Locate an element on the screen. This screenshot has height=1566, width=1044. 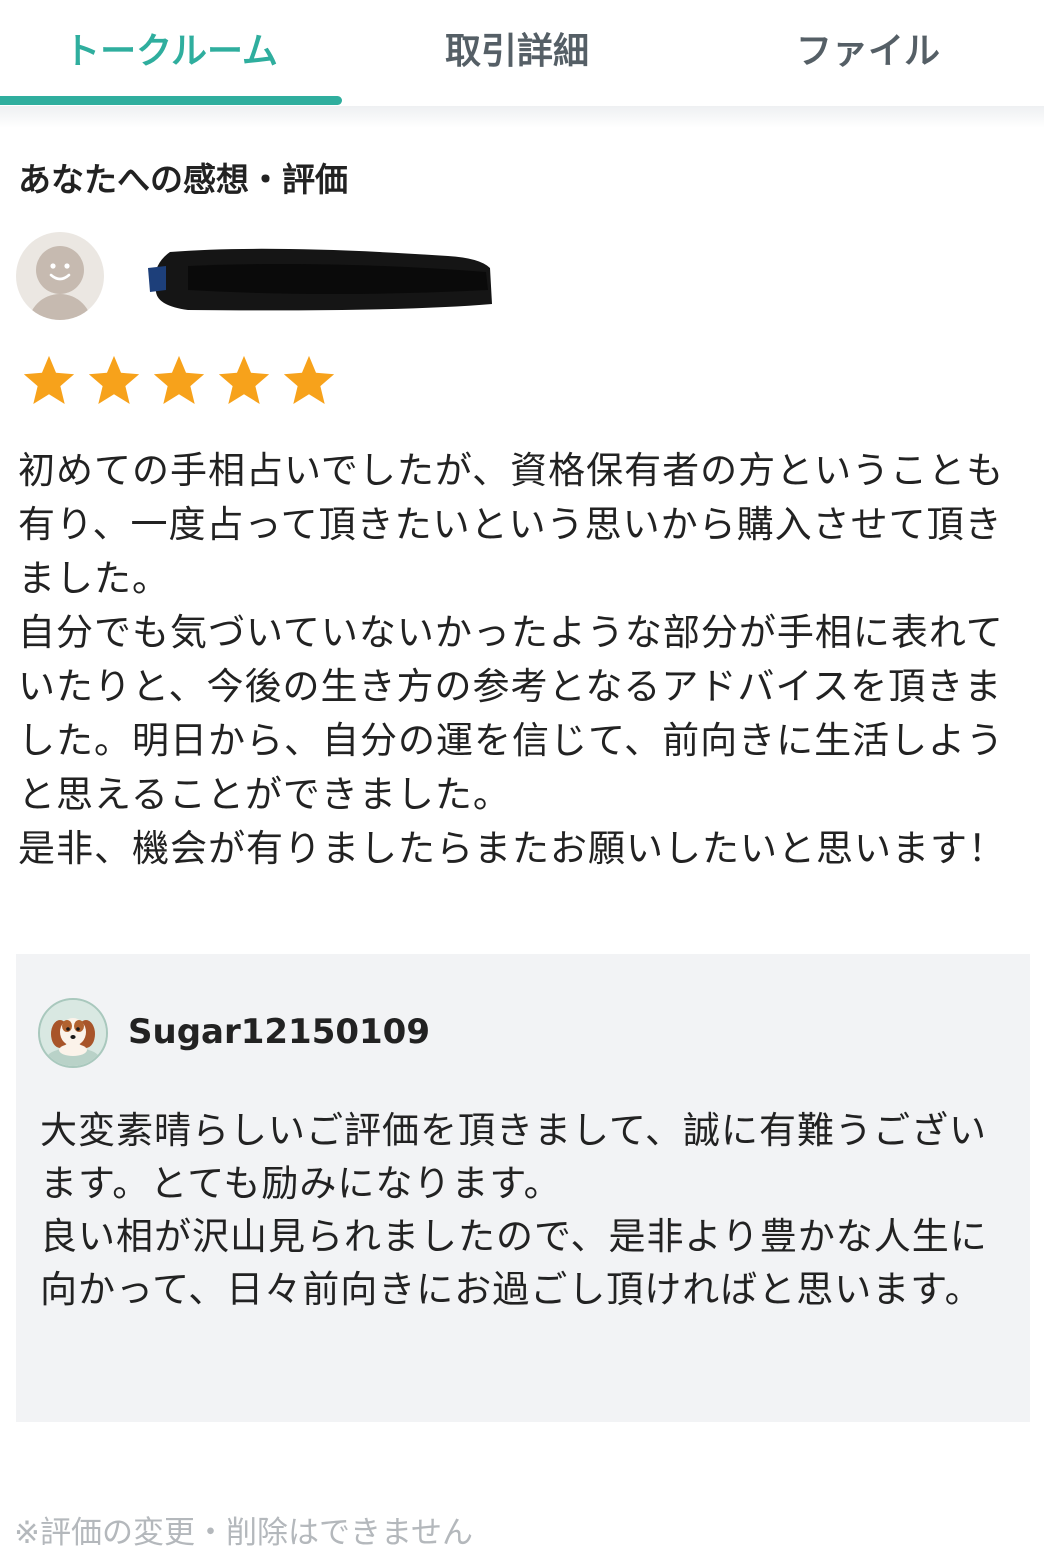
tab-bar: トークルーム 取引詳細 ファイル is located at coordinates (522, 53).